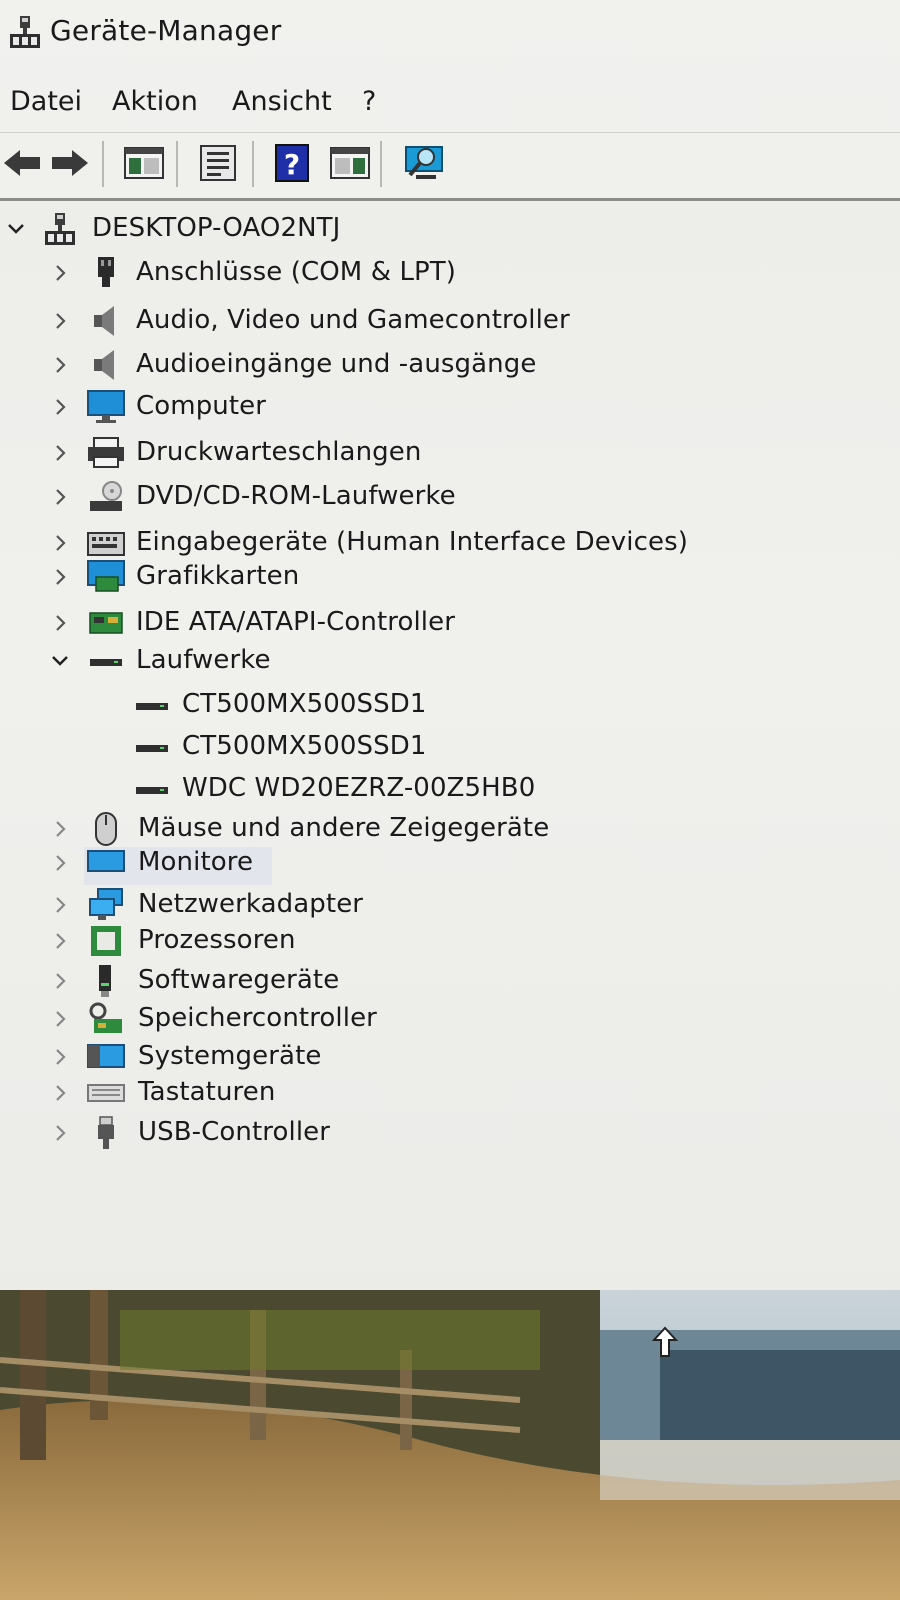 The width and height of the screenshot is (900, 1600). What do you see at coordinates (207, 1092) in the screenshot?
I see `category-label: Tastaturen` at bounding box center [207, 1092].